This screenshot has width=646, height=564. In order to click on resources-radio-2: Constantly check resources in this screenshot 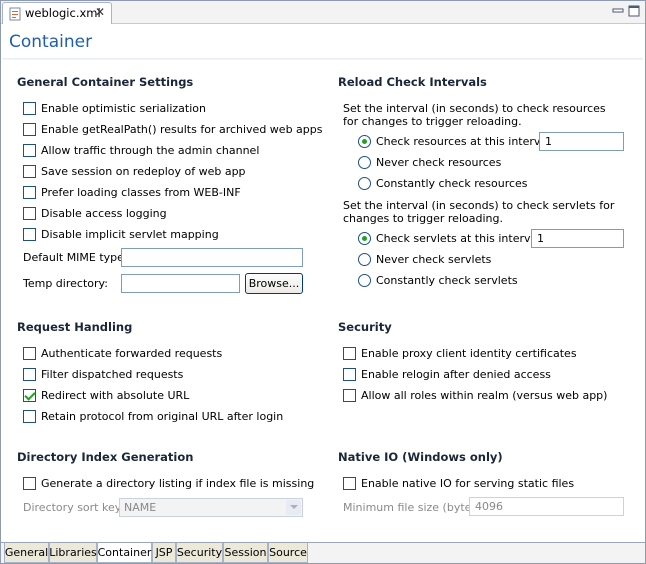, I will do `click(443, 183)`.